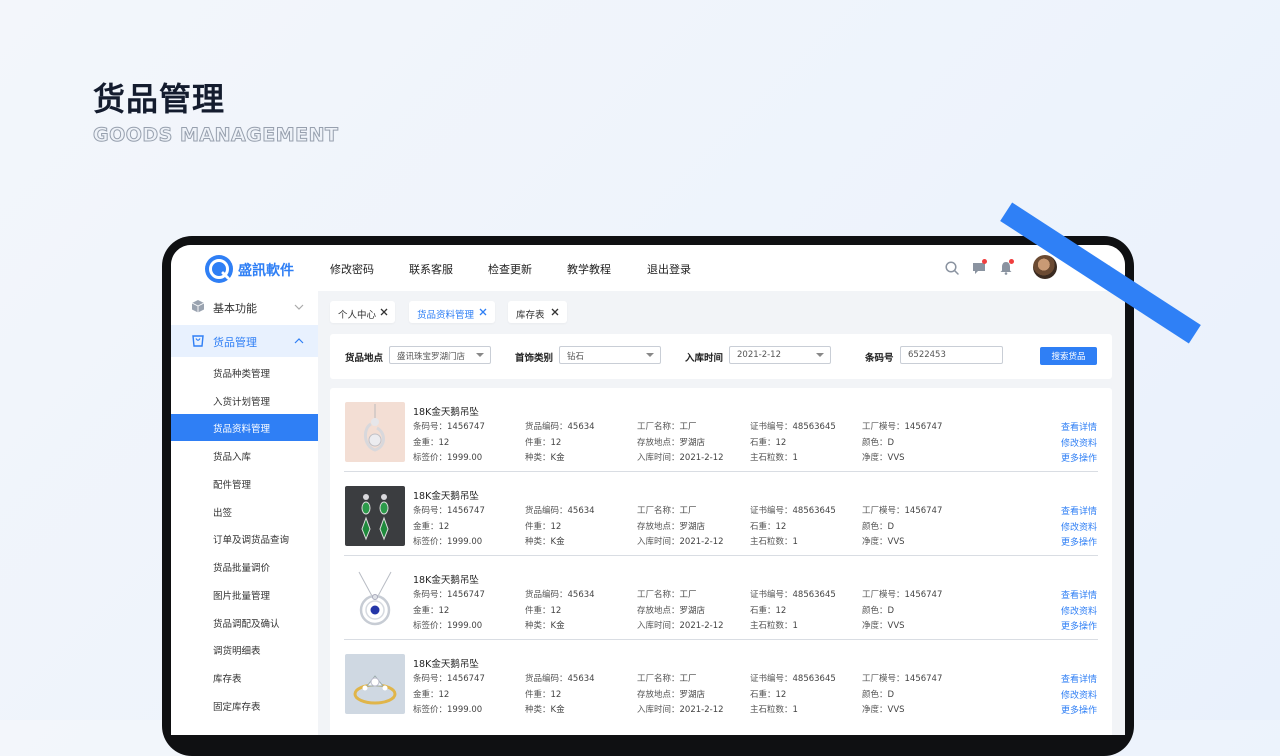  Describe the element at coordinates (244, 427) in the screenshot. I see `sidebar-item-goods-info: 货品资料管理` at that location.